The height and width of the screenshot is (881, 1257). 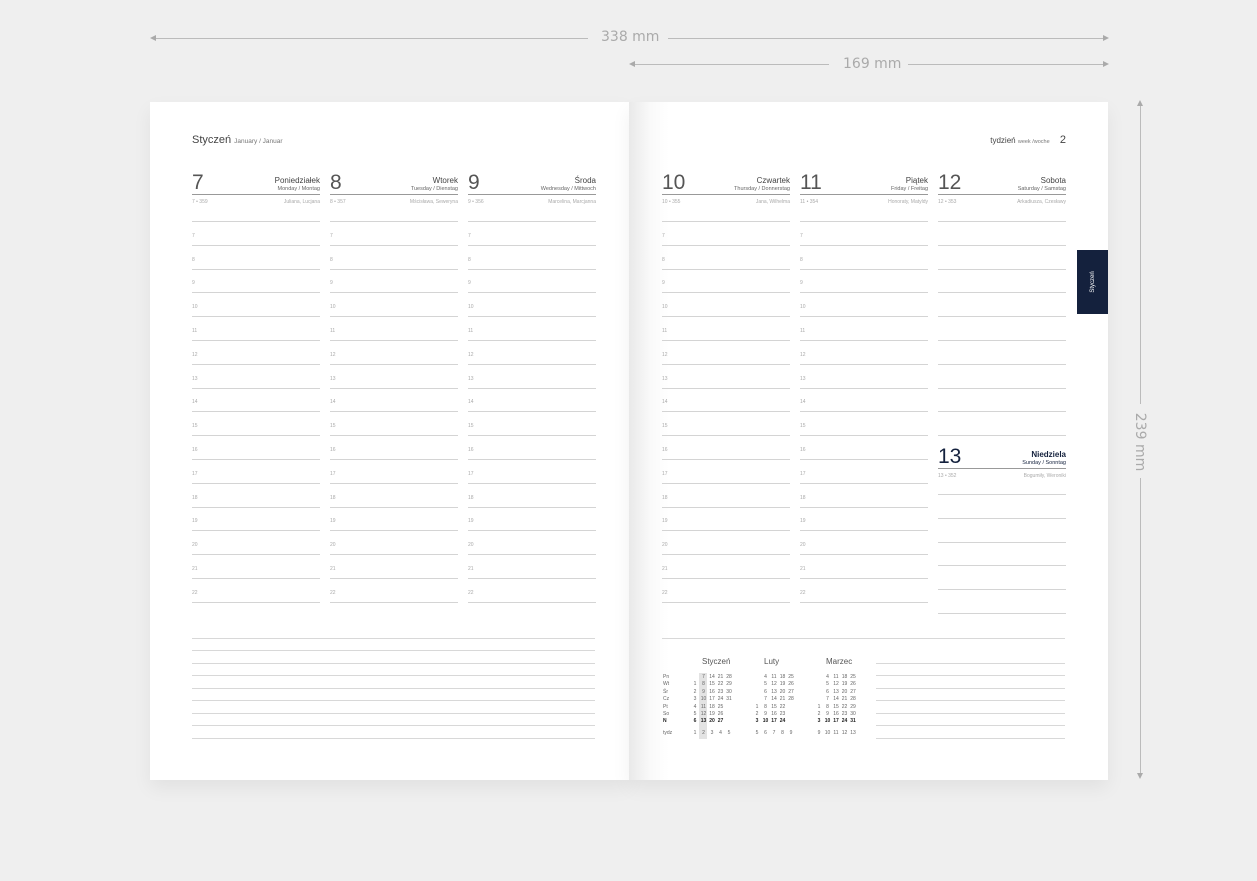 I want to click on mini-day: 18, so click(x=712, y=707).